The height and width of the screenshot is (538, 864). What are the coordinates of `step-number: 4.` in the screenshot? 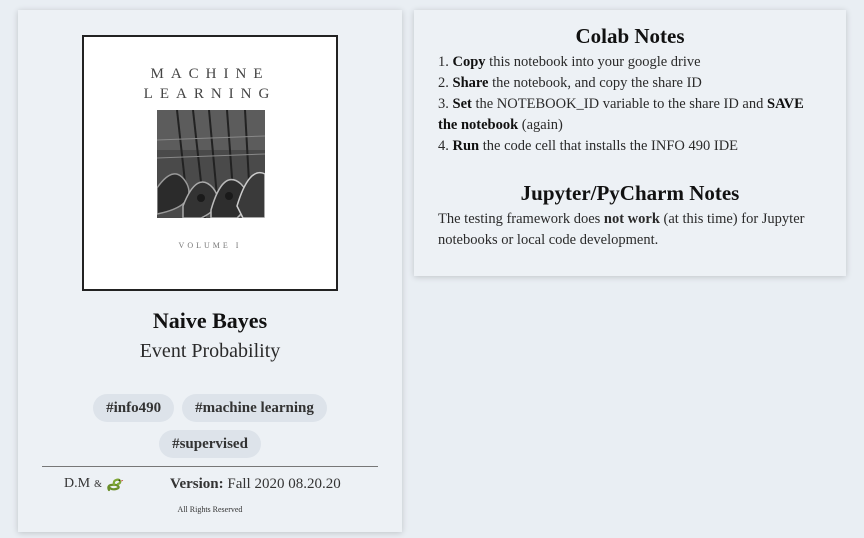 It's located at (443, 146).